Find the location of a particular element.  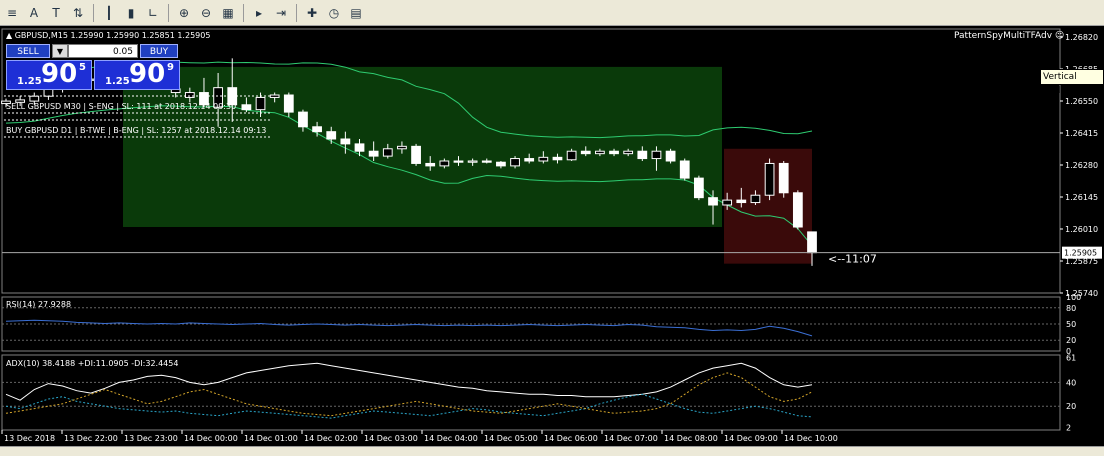

sell-price-box: 1.25 90 5 is located at coordinates (49, 74).